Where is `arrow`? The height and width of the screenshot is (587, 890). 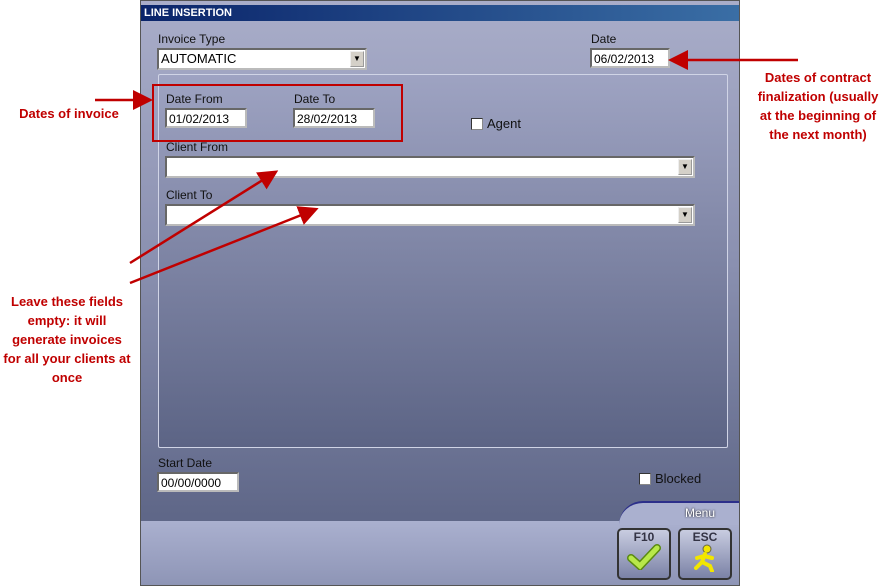
arrow is located at coordinates (204, 217).